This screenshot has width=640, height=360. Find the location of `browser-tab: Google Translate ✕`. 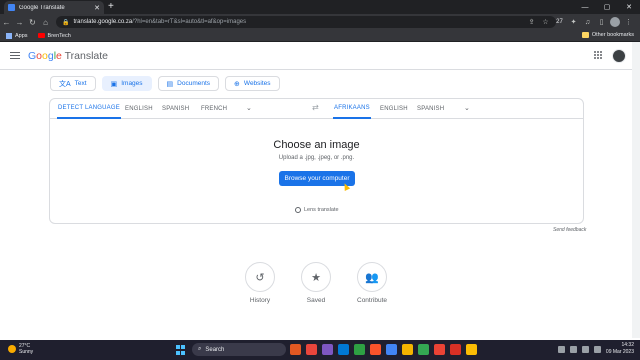

browser-tab: Google Translate ✕ is located at coordinates (54, 7).